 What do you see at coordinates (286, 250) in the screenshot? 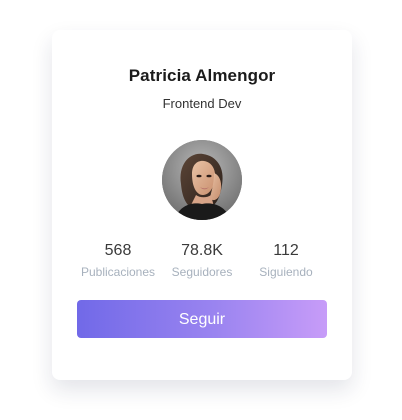
I see `stat-value: 112` at bounding box center [286, 250].